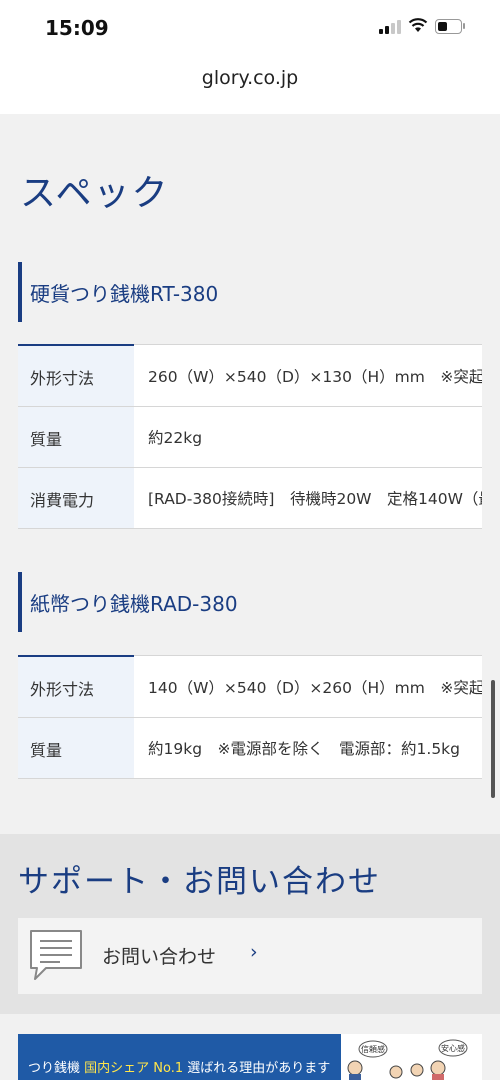 Image resolution: width=500 pixels, height=1080 pixels. Describe the element at coordinates (259, 1068) in the screenshot. I see `banner-suffix: 選ばれる理由があります` at that location.